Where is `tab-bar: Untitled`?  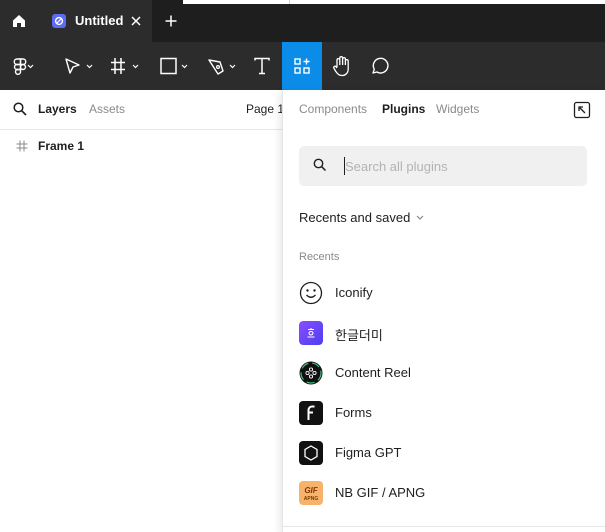
tab-bar: Untitled is located at coordinates (302, 21).